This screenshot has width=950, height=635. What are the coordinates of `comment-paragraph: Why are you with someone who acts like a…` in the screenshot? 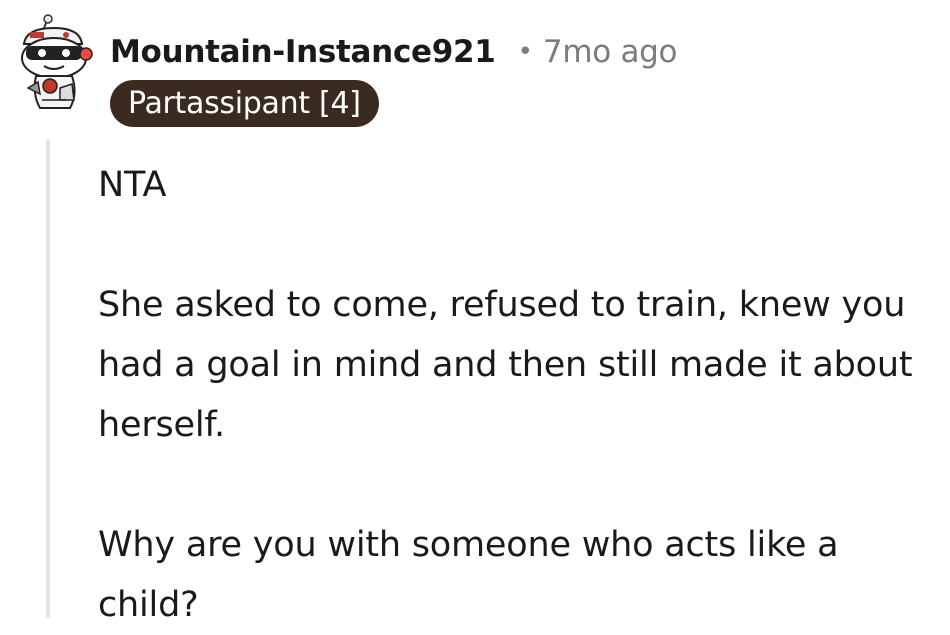 It's located at (468, 575).